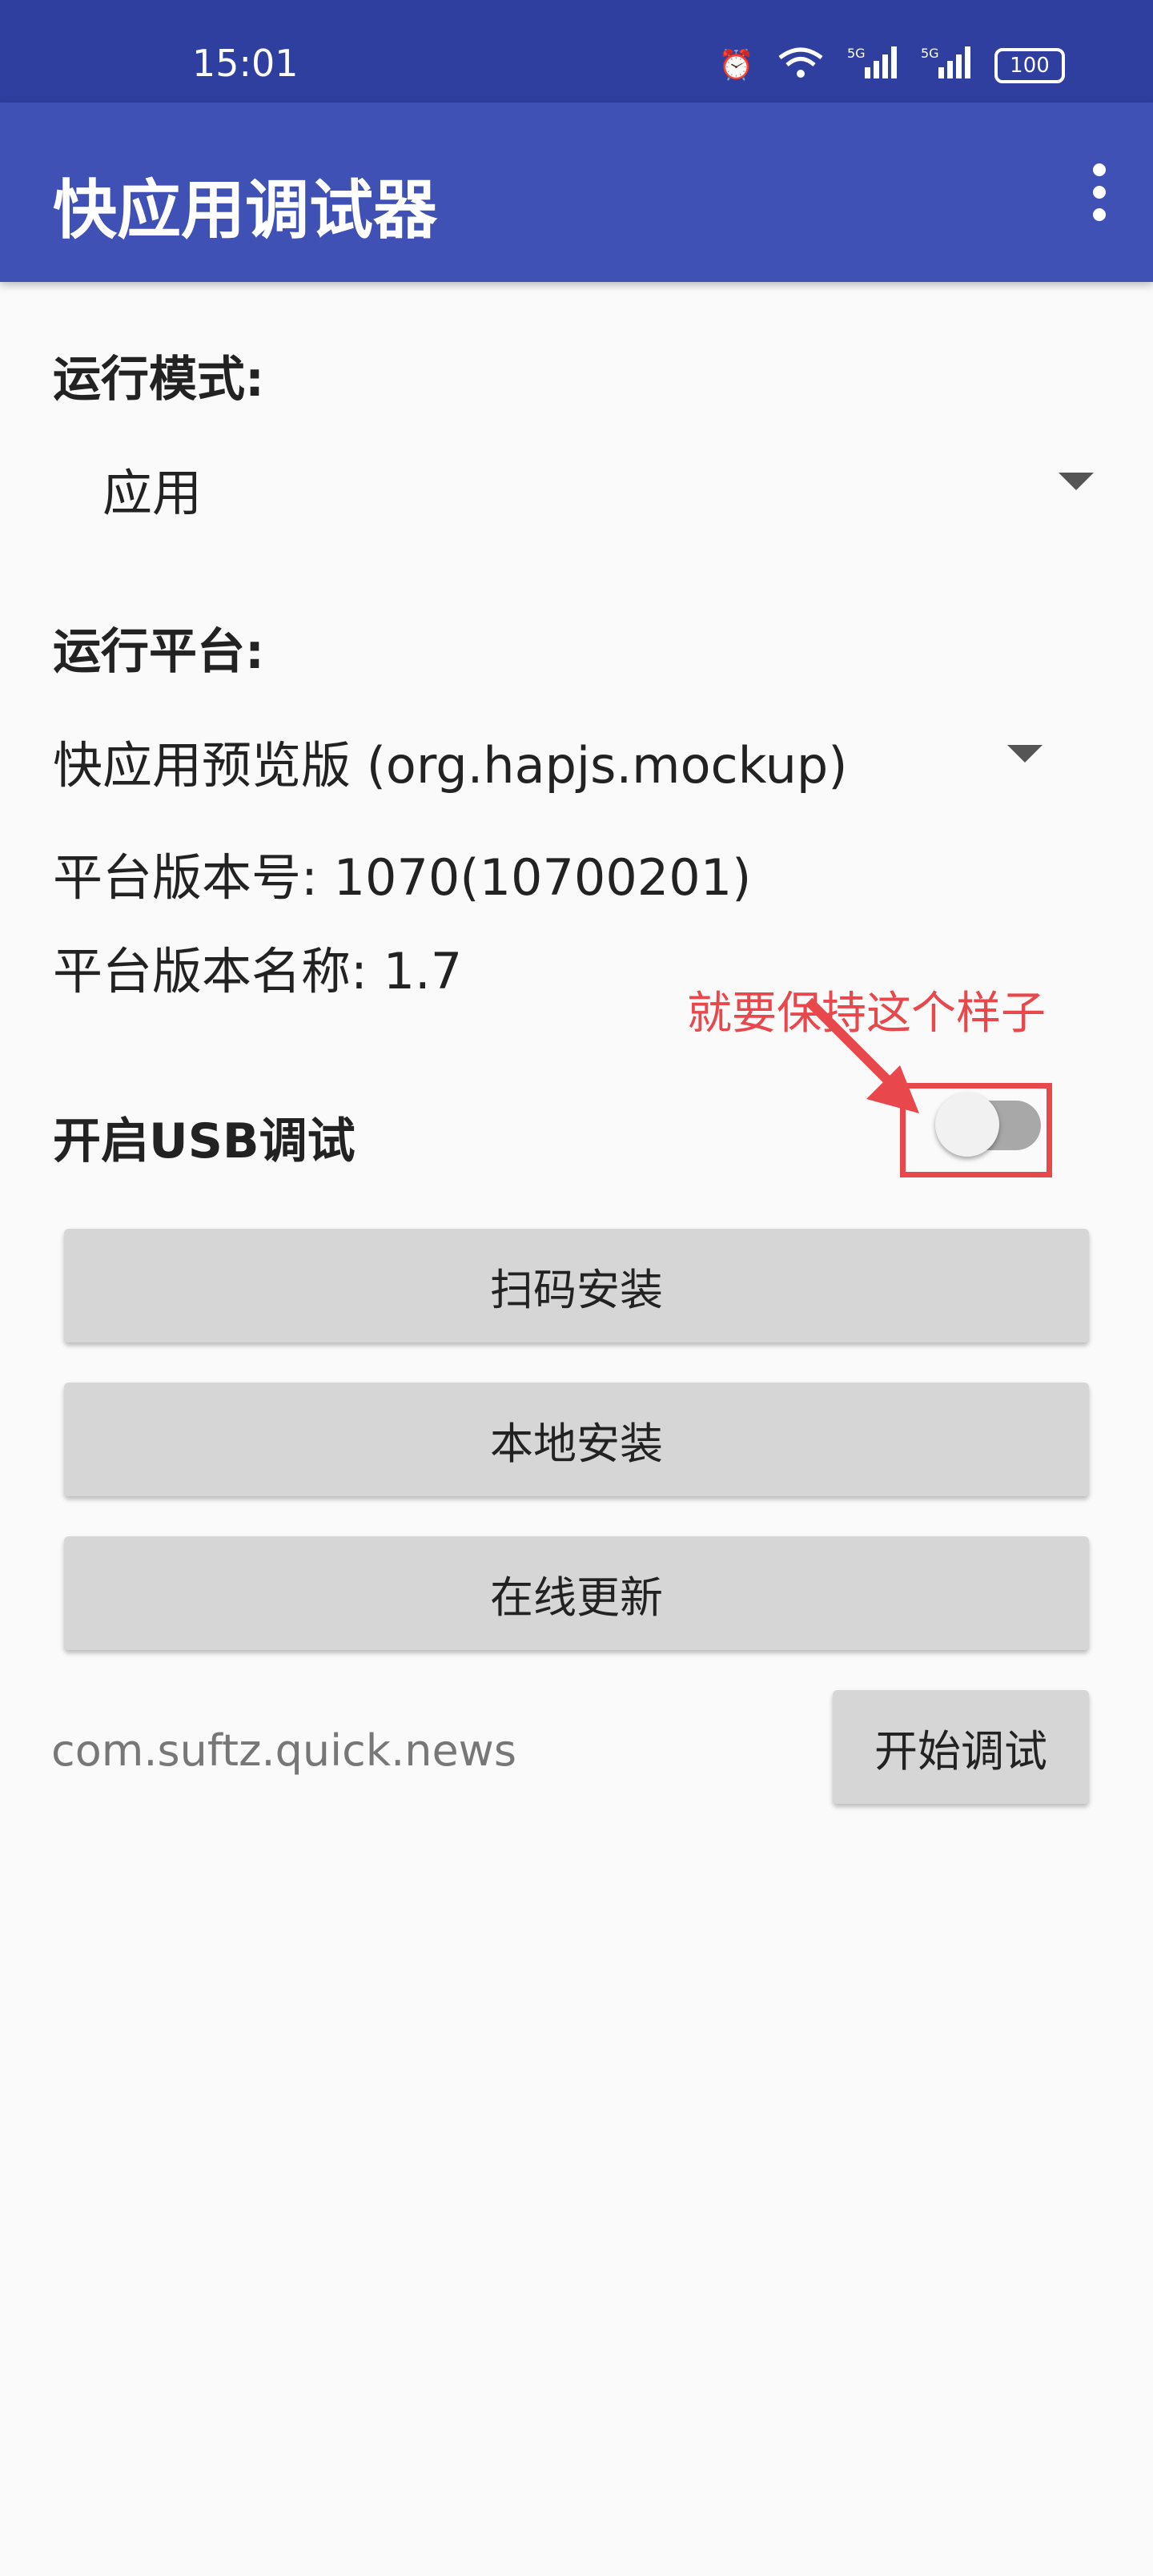 The height and width of the screenshot is (2576, 1153). I want to click on scan-install-button: 扫码安装, so click(576, 1285).